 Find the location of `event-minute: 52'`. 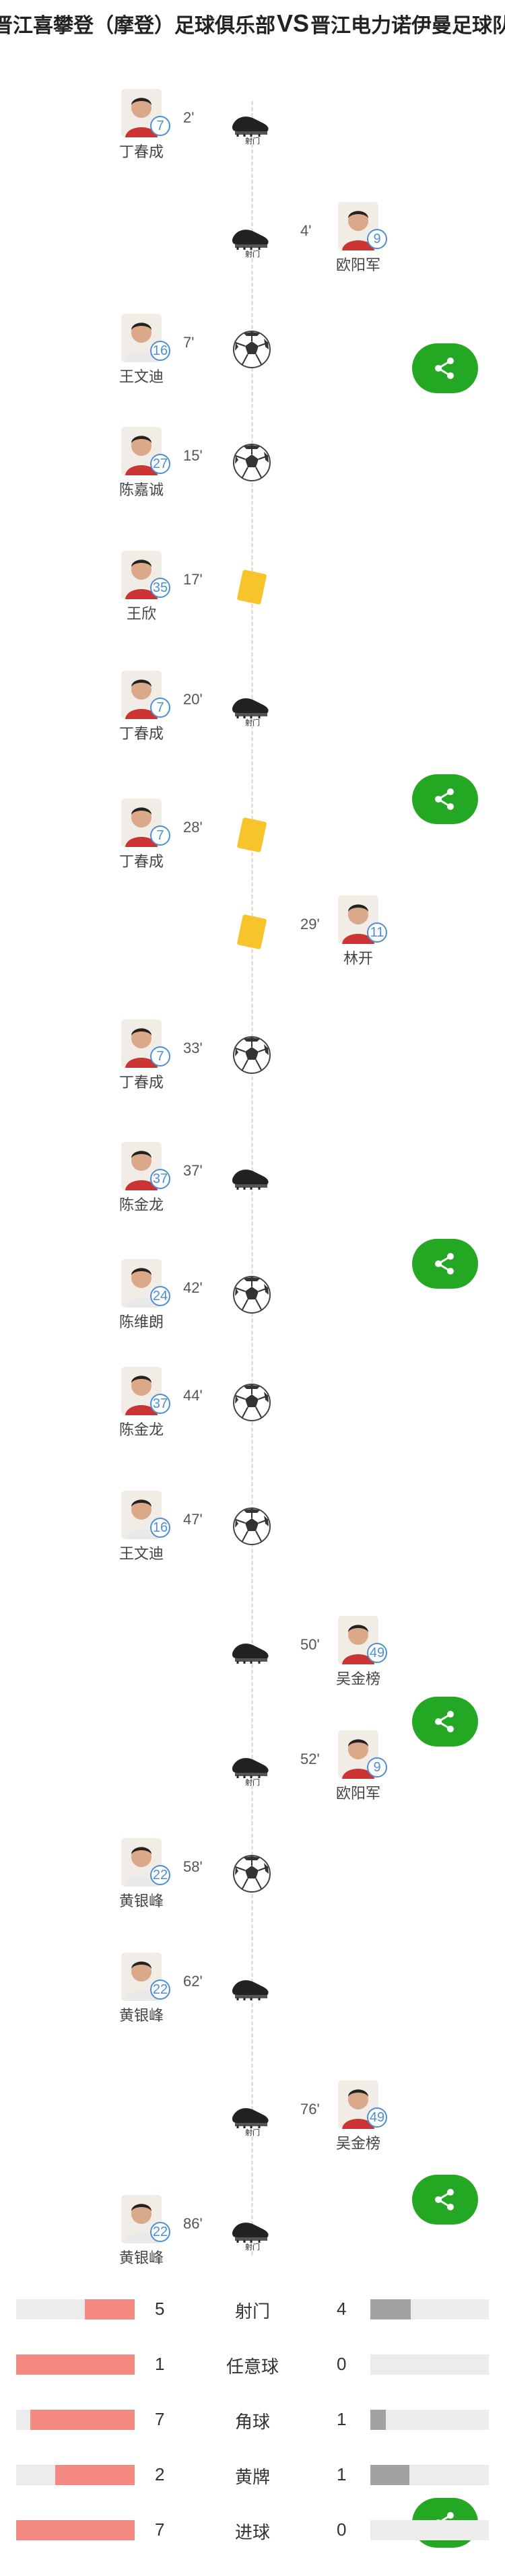

event-minute: 52' is located at coordinates (310, 1759).